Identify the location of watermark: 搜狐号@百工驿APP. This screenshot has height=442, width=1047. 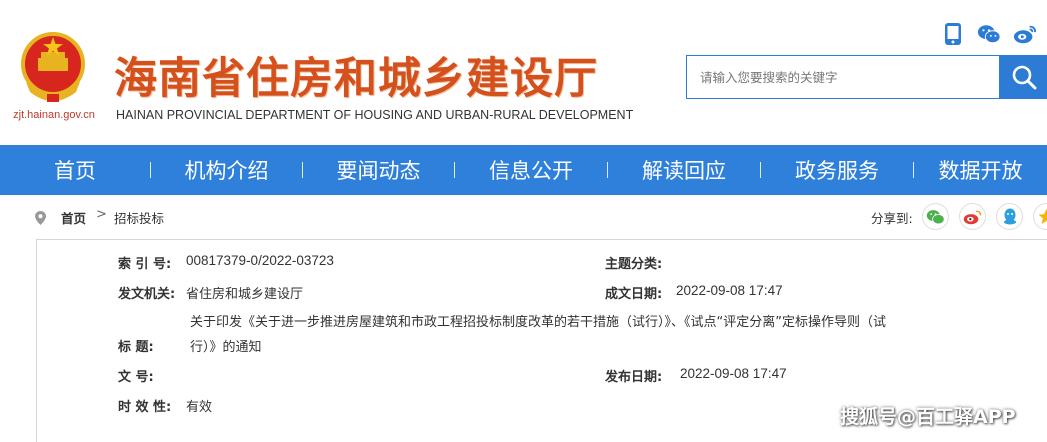
(928, 417).